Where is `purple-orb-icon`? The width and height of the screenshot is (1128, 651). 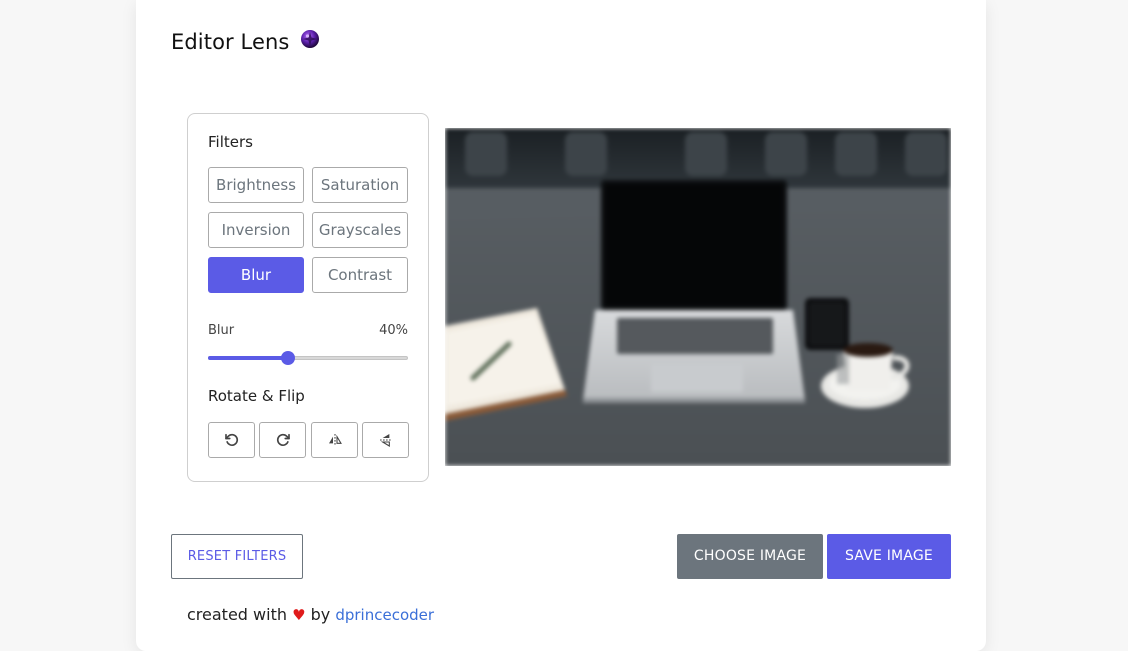
purple-orb-icon is located at coordinates (310, 39).